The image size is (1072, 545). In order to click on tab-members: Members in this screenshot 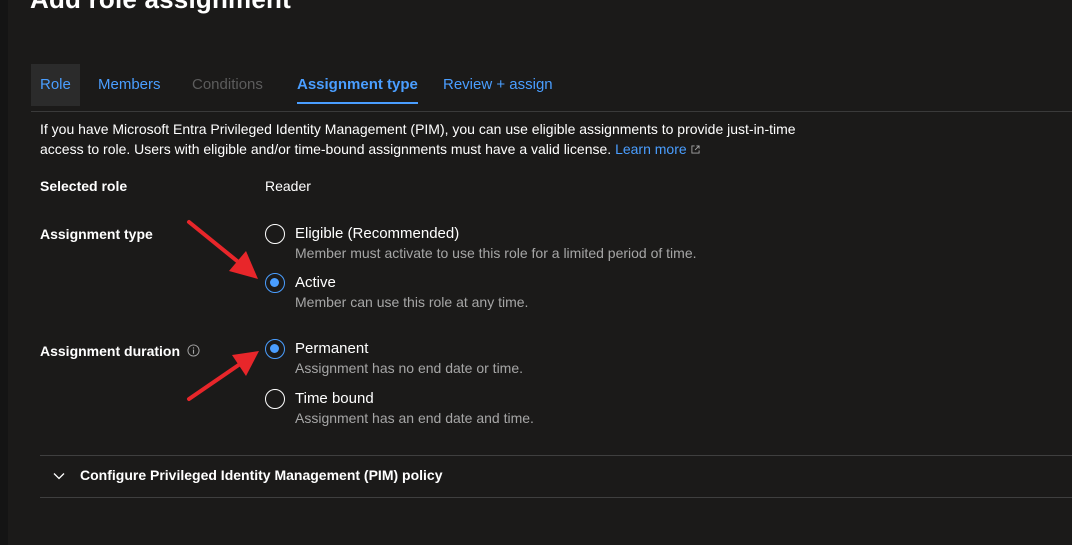, I will do `click(129, 85)`.